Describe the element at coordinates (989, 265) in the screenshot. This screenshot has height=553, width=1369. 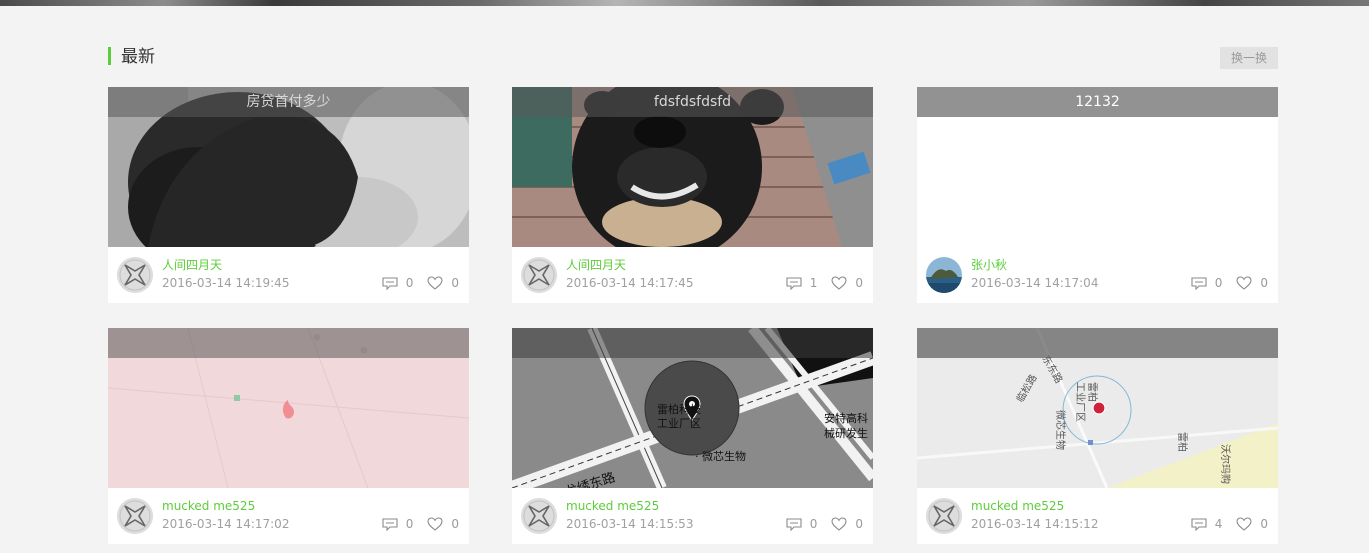
I see `author-name: 张小秋` at that location.